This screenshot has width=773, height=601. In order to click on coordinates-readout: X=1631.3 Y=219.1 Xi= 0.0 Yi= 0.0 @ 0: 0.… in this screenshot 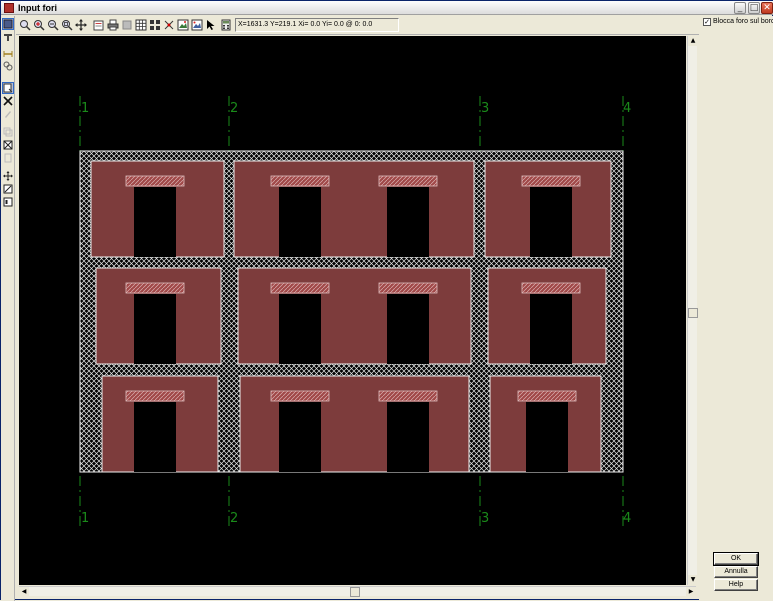, I will do `click(317, 25)`.